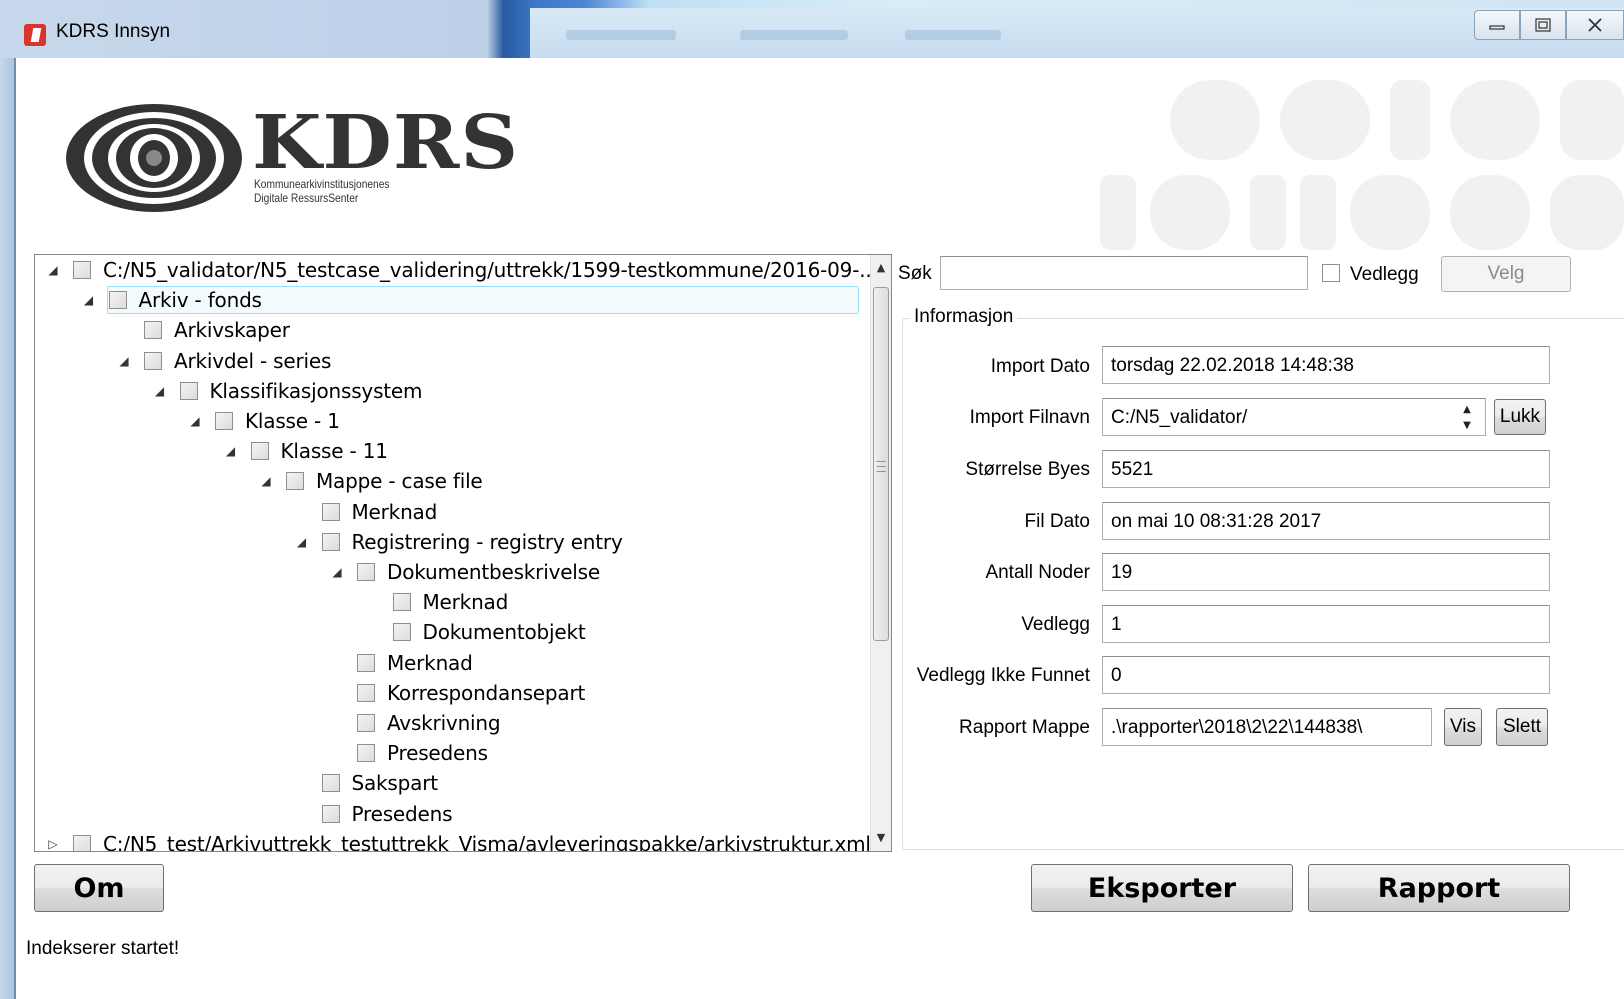 The height and width of the screenshot is (999, 1624). Describe the element at coordinates (316, 390) in the screenshot. I see `tree-item-label: Klassifikasjonssystem` at that location.